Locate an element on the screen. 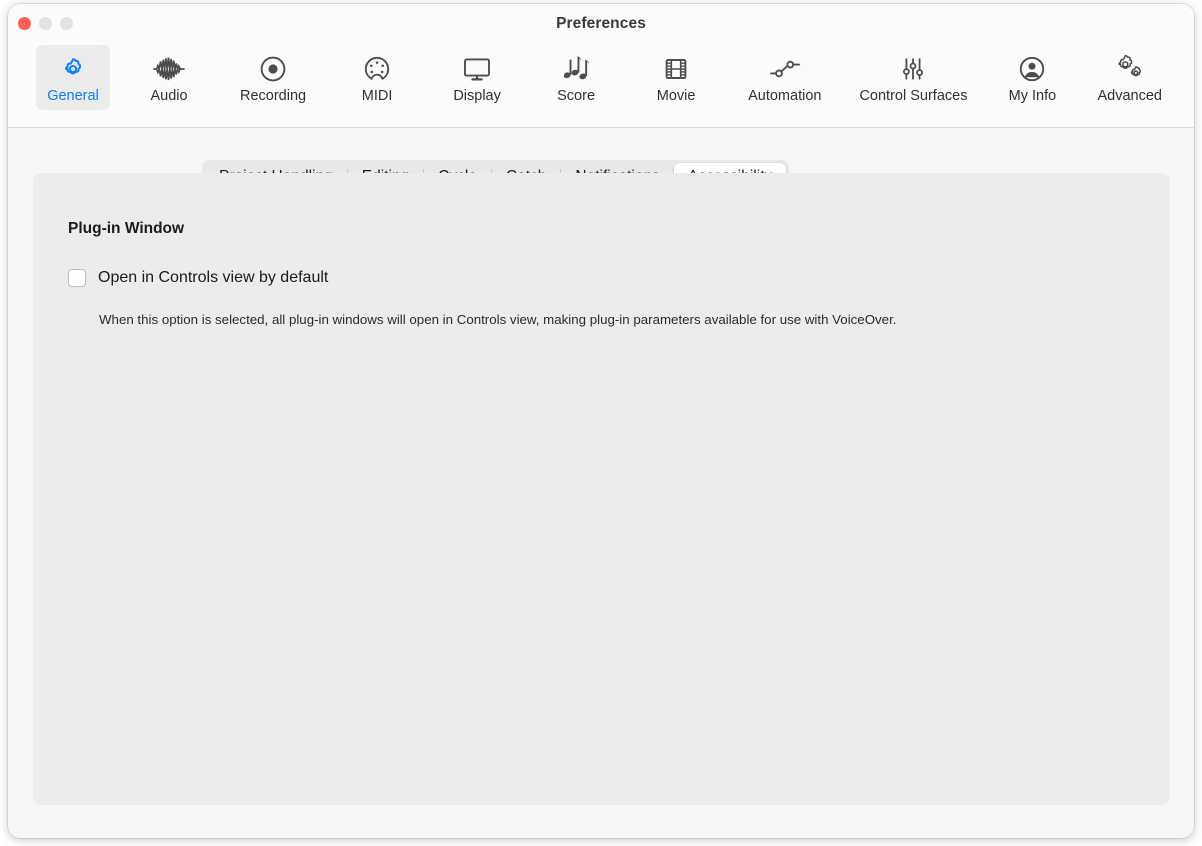  toolbar-item-my-info: My Info is located at coordinates (1032, 77).